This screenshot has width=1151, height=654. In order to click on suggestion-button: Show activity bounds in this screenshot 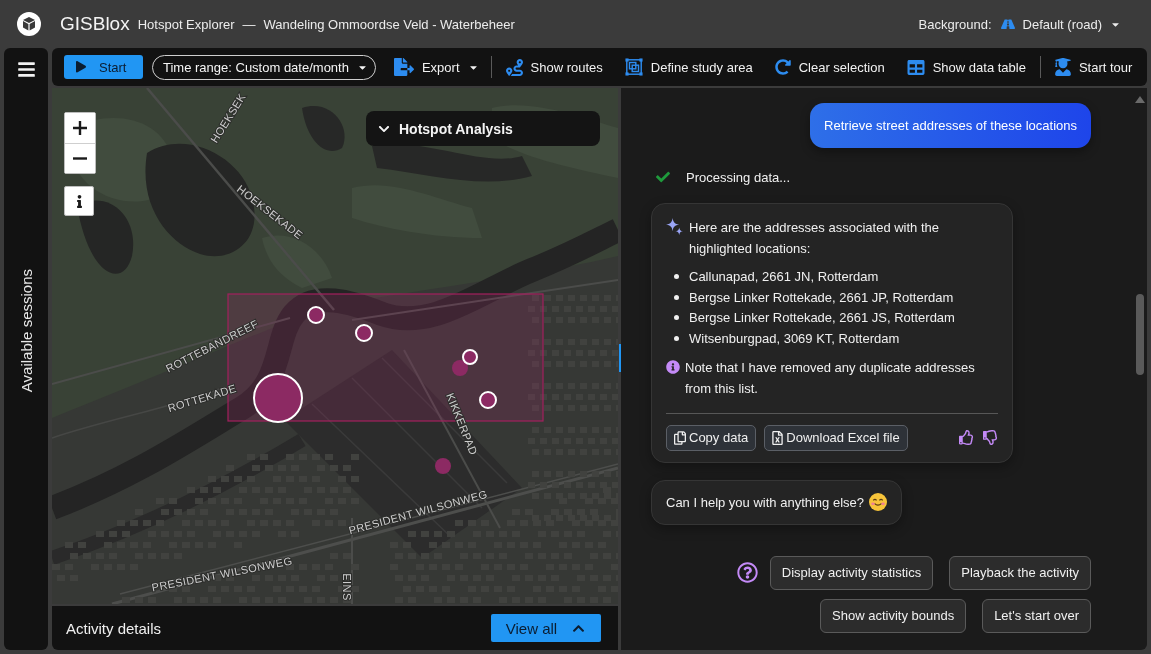, I will do `click(893, 615)`.